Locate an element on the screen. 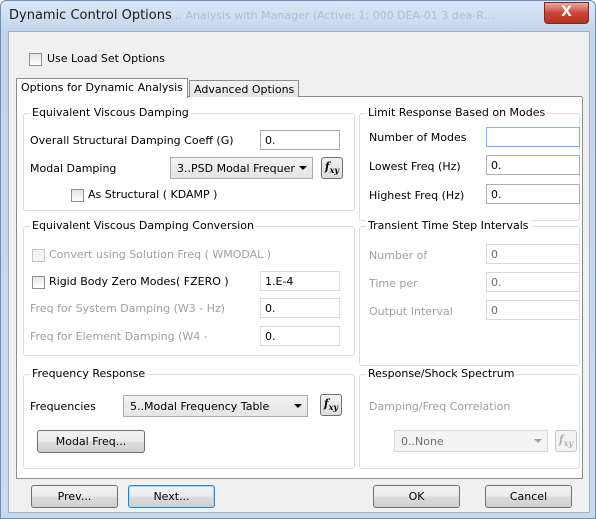 The width and height of the screenshot is (596, 519). group-title: Response/Shock Spectrum is located at coordinates (441, 373).